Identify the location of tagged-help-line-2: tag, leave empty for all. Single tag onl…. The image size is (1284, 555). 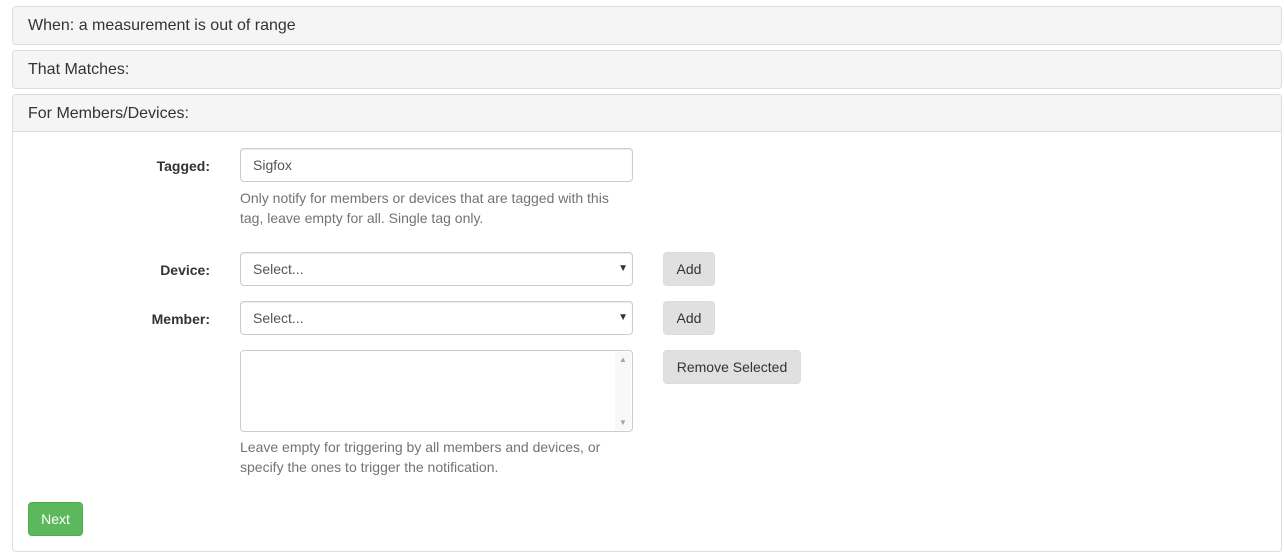
(362, 218).